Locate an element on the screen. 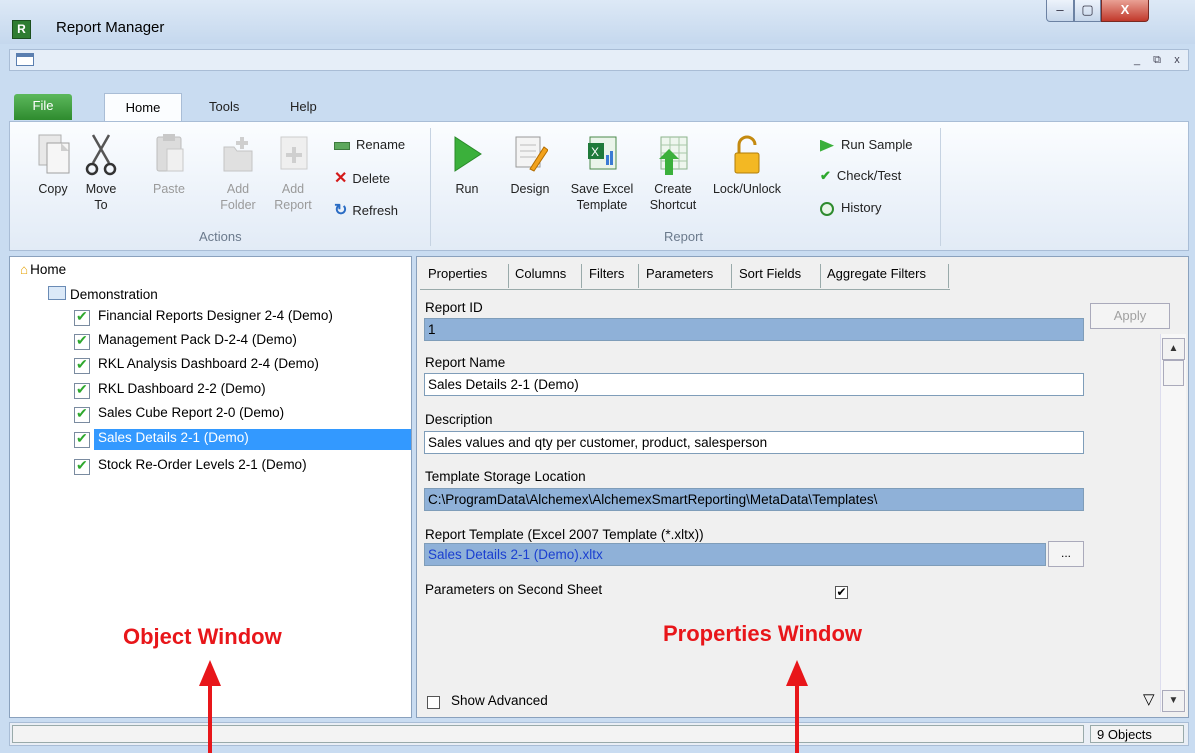 The image size is (1195, 753). add-report-label-1: Add is located at coordinates (293, 189).